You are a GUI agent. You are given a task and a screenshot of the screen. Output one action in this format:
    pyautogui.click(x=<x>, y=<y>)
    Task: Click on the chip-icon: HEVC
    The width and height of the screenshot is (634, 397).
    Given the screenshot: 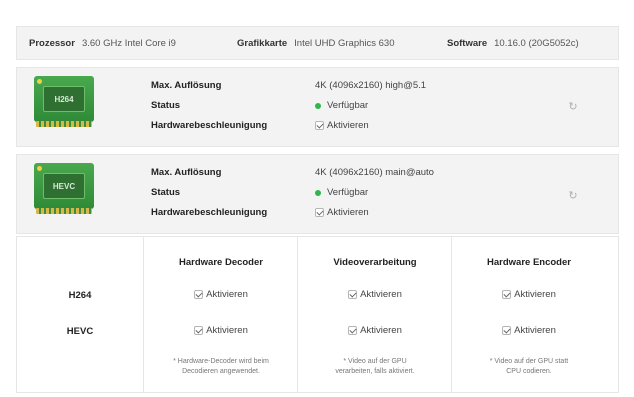 What is the action you would take?
    pyautogui.click(x=64, y=189)
    